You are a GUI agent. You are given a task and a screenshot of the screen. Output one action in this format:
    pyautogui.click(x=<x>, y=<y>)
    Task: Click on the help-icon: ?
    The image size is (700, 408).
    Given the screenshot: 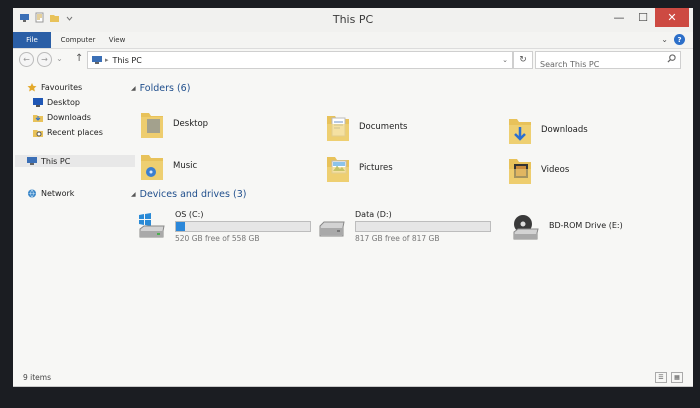 What is the action you would take?
    pyautogui.click(x=679, y=39)
    